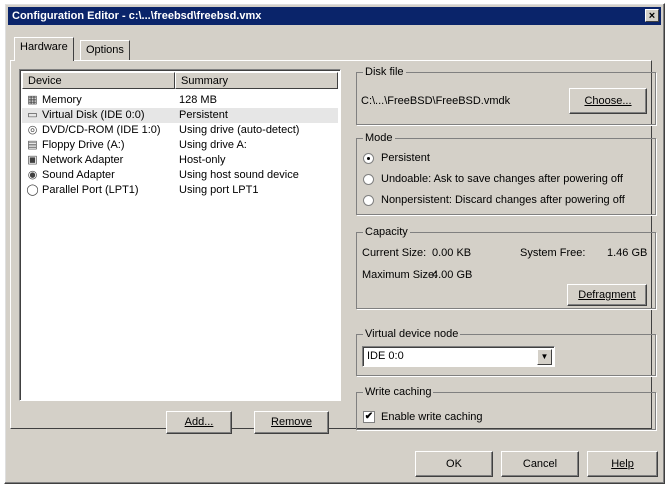  What do you see at coordinates (98, 80) in the screenshot?
I see `column-header-device: Device` at bounding box center [98, 80].